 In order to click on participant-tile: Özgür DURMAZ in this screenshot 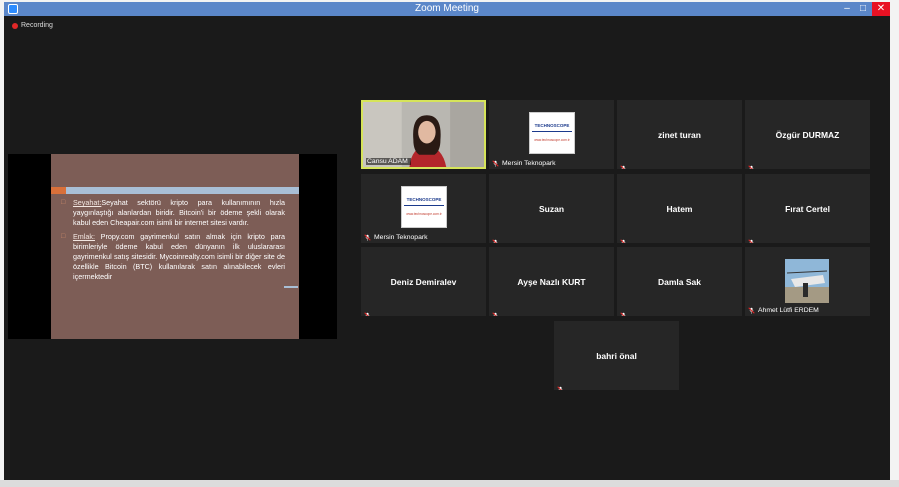, I will do `click(807, 134)`.